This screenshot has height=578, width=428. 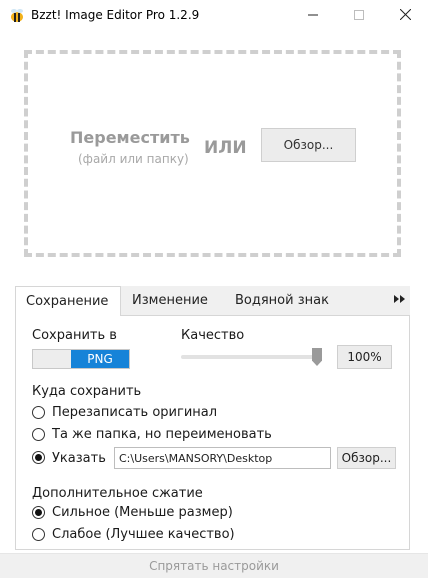 What do you see at coordinates (38, 534) in the screenshot?
I see `radio-weak-compression` at bounding box center [38, 534].